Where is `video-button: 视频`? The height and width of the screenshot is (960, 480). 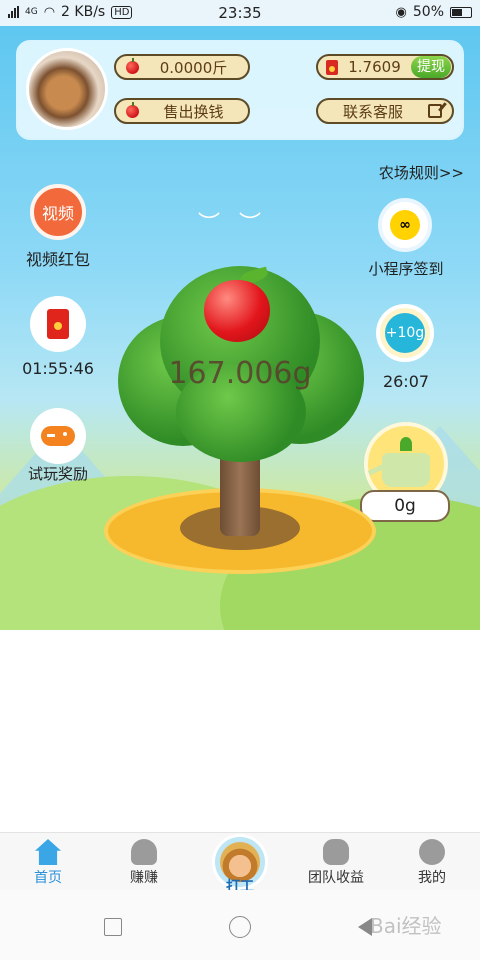 video-button: 视频 is located at coordinates (58, 212).